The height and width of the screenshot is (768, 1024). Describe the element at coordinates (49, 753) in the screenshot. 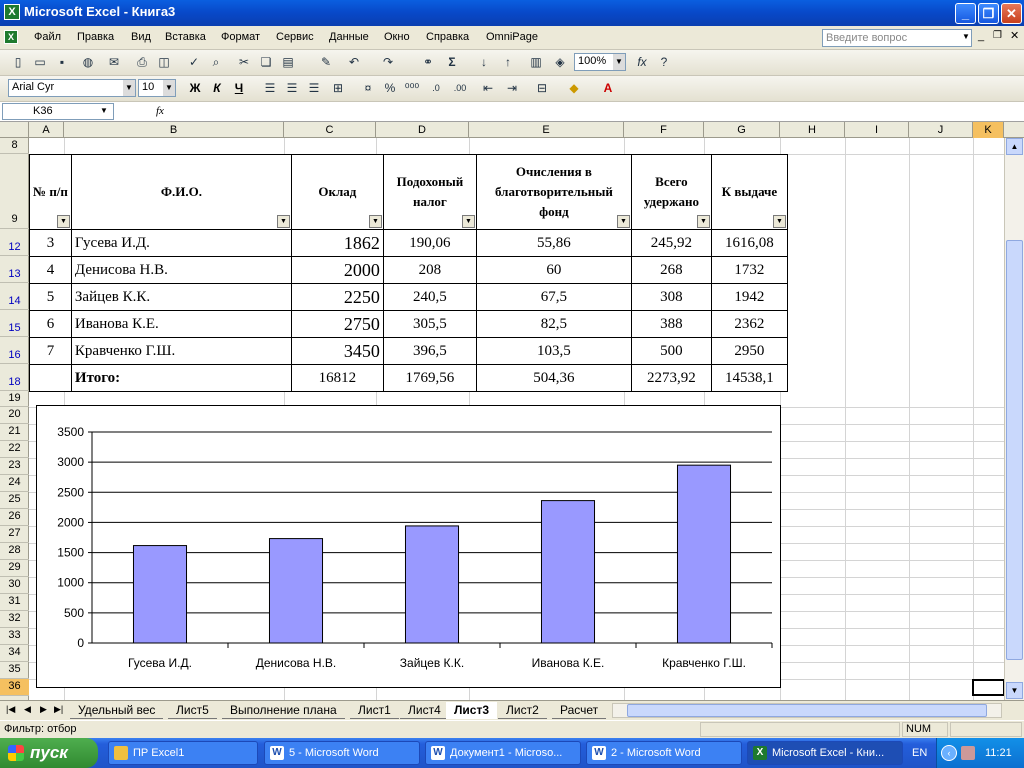

I see `start-button: пуск` at that location.